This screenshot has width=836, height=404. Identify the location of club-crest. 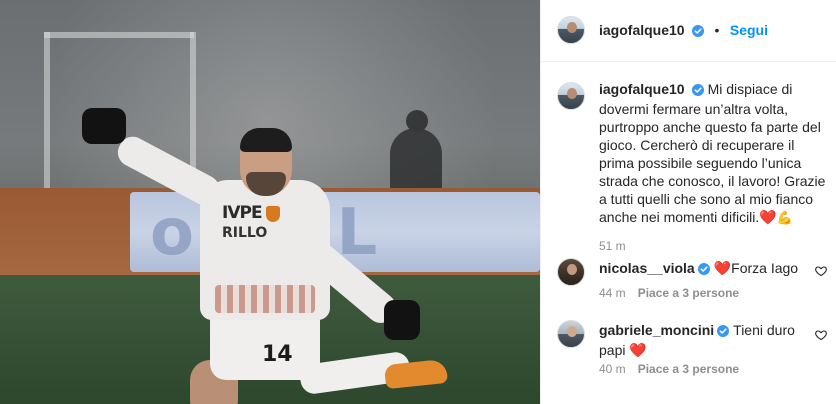
(273, 214).